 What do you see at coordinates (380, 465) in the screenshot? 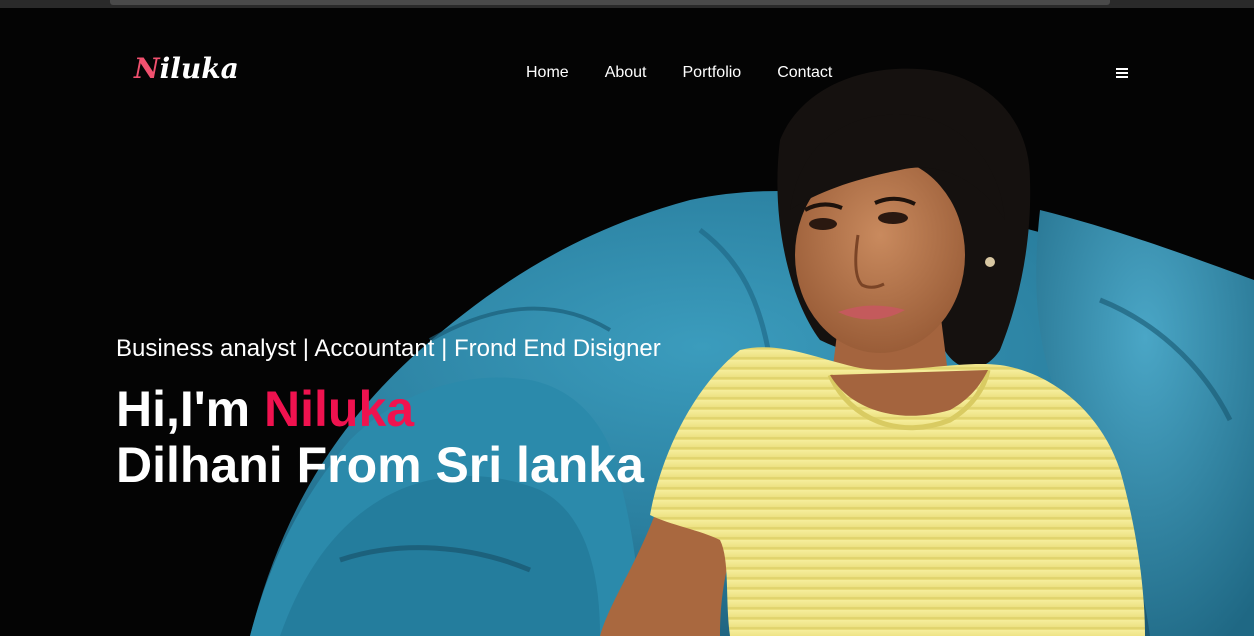
I see `hero-line-2: Dilhani From Sri lanka` at bounding box center [380, 465].